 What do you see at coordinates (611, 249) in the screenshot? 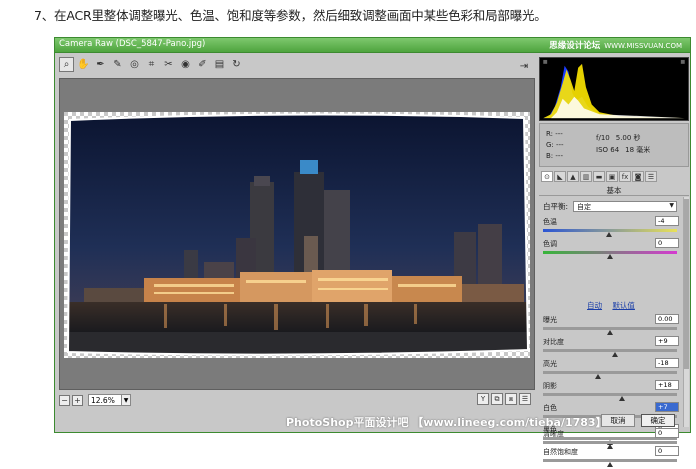
I see `slider-row: 色调 0` at bounding box center [611, 249].